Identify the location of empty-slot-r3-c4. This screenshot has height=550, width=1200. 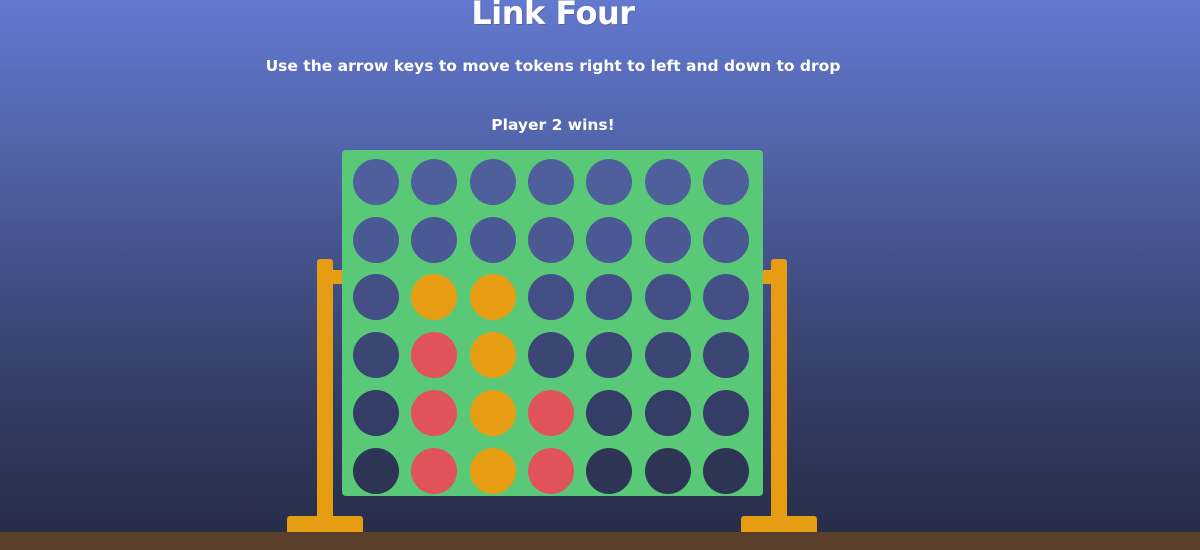
(609, 355).